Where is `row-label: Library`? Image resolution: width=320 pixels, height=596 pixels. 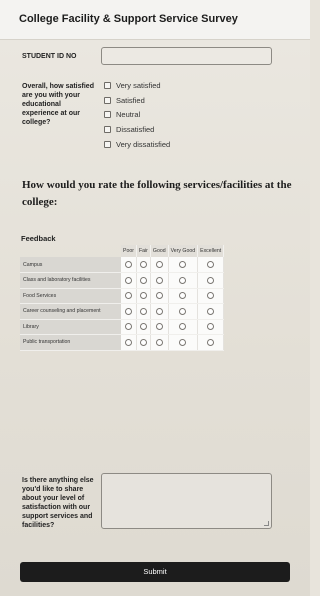
row-label: Library is located at coordinates (70, 327).